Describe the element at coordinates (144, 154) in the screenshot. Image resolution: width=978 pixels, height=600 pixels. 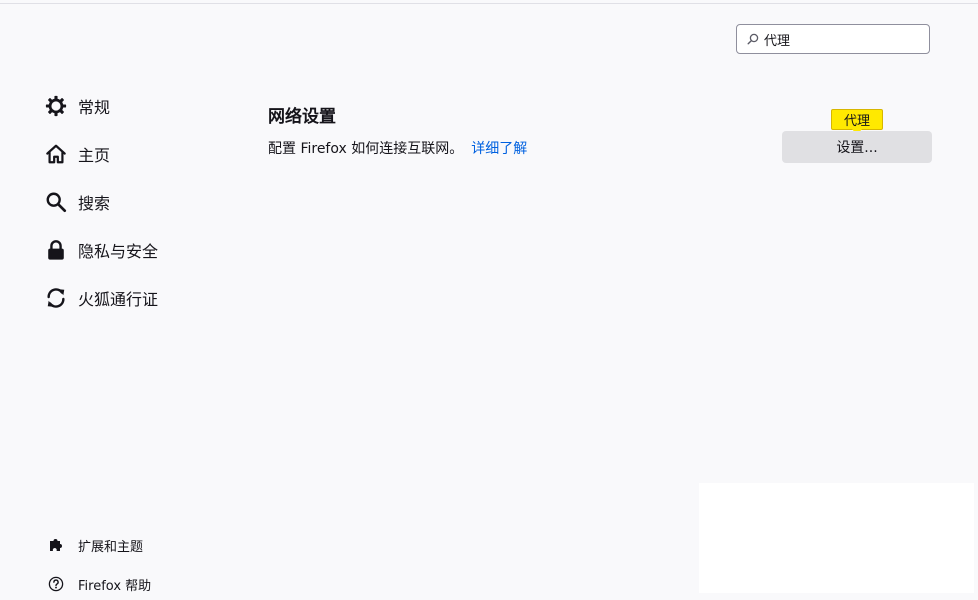
I see `nav-item-home: 主页` at that location.